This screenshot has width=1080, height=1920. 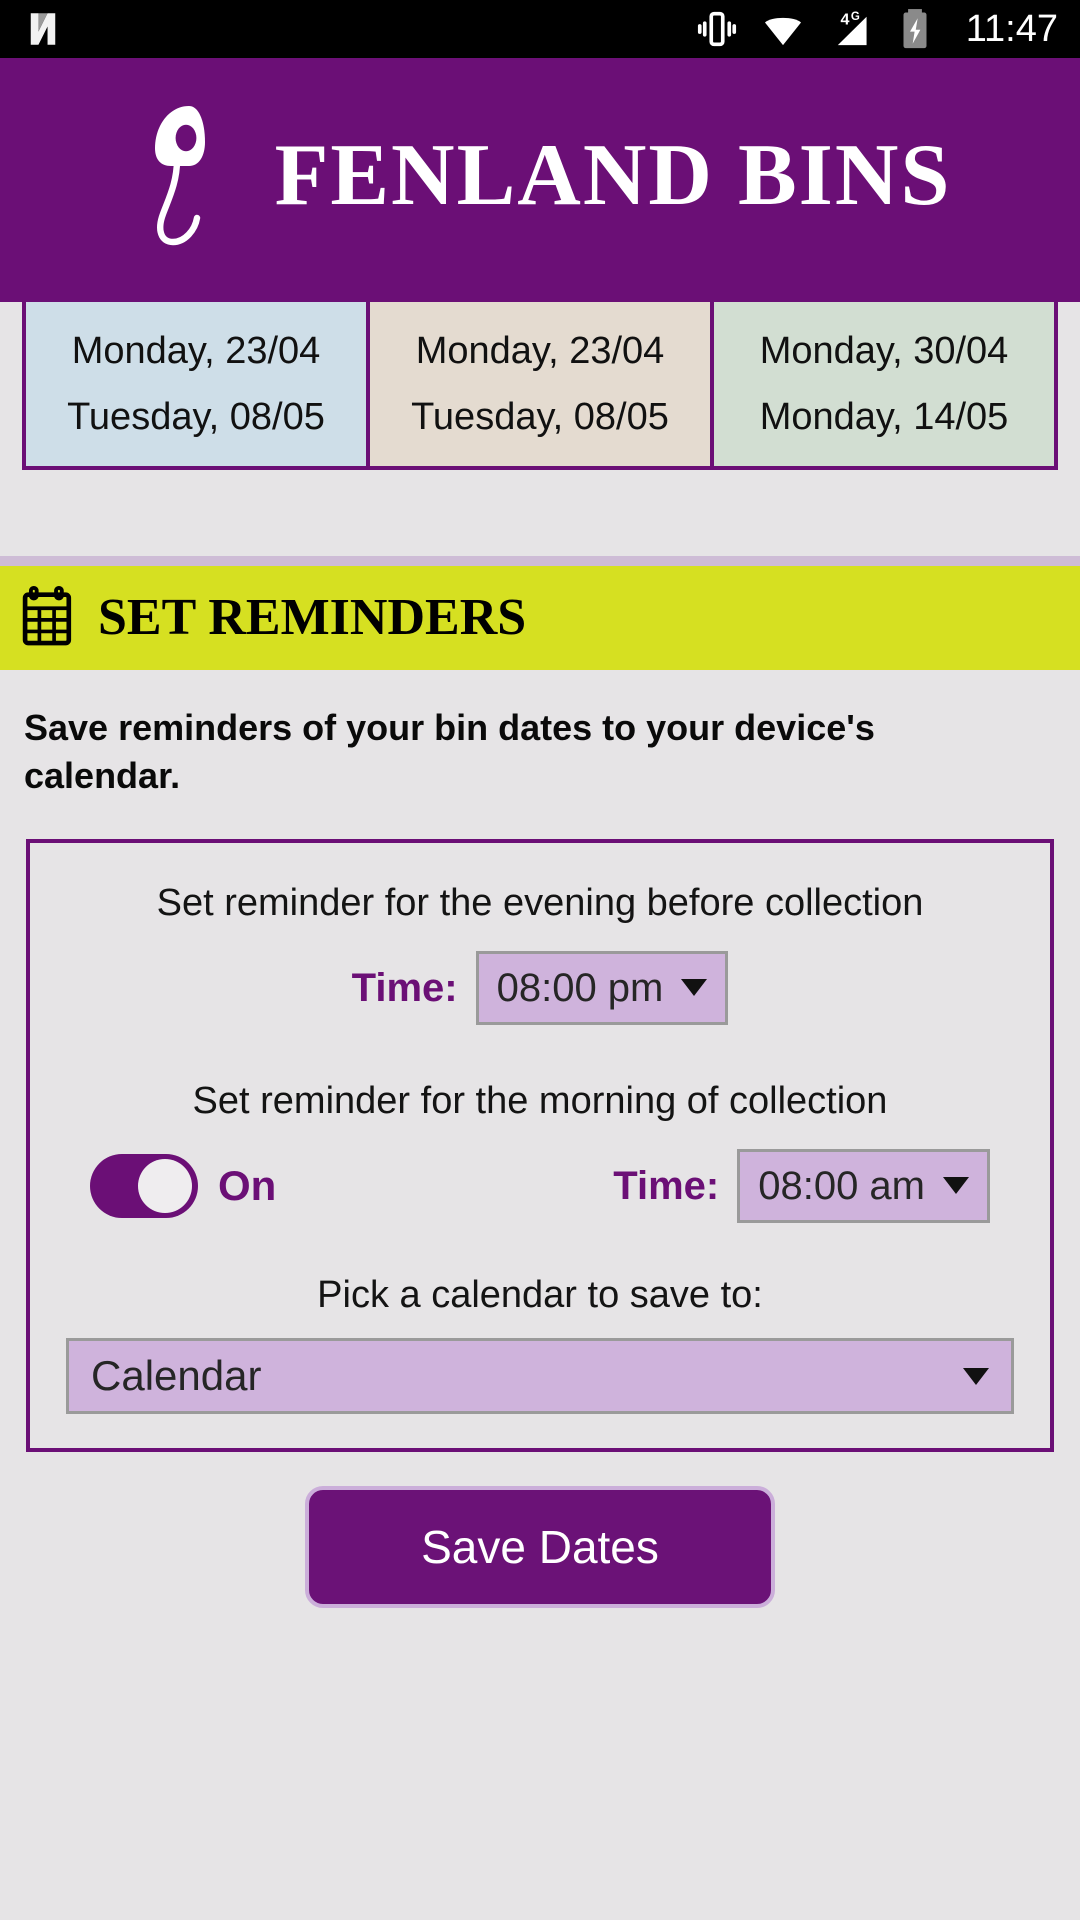 I want to click on signal-4g-icon: 4 G, so click(x=852, y=29).